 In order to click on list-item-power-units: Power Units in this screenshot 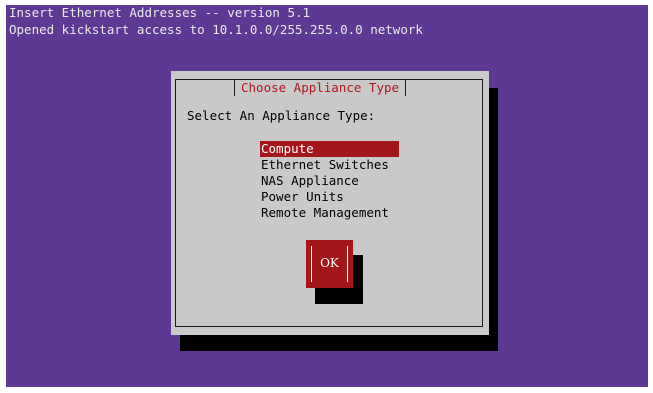, I will do `click(329, 197)`.